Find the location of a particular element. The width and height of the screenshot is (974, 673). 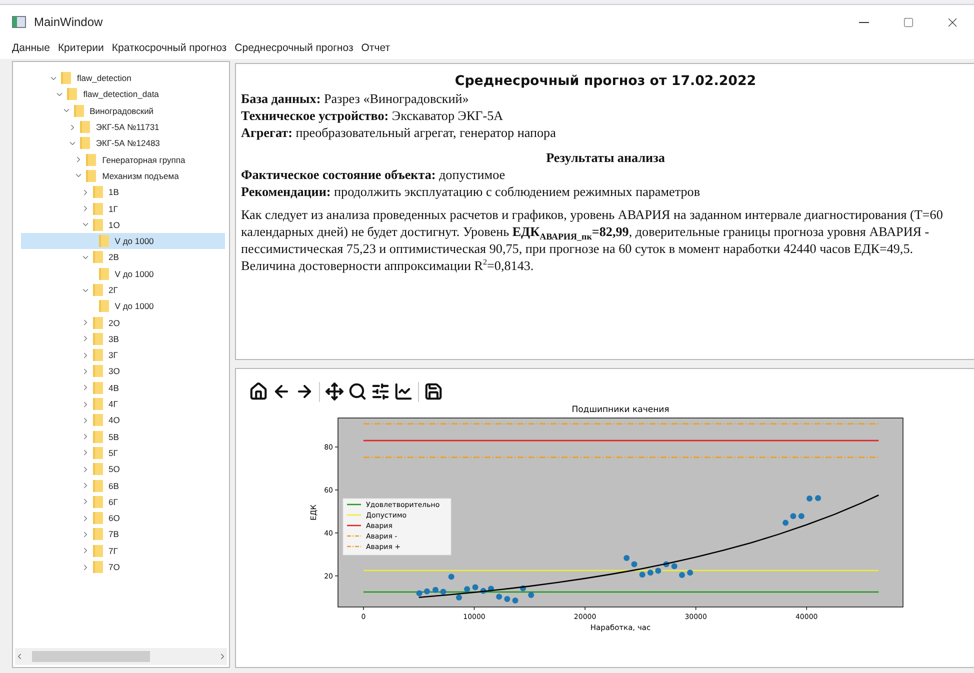

tree-item: 7Г is located at coordinates (123, 550).